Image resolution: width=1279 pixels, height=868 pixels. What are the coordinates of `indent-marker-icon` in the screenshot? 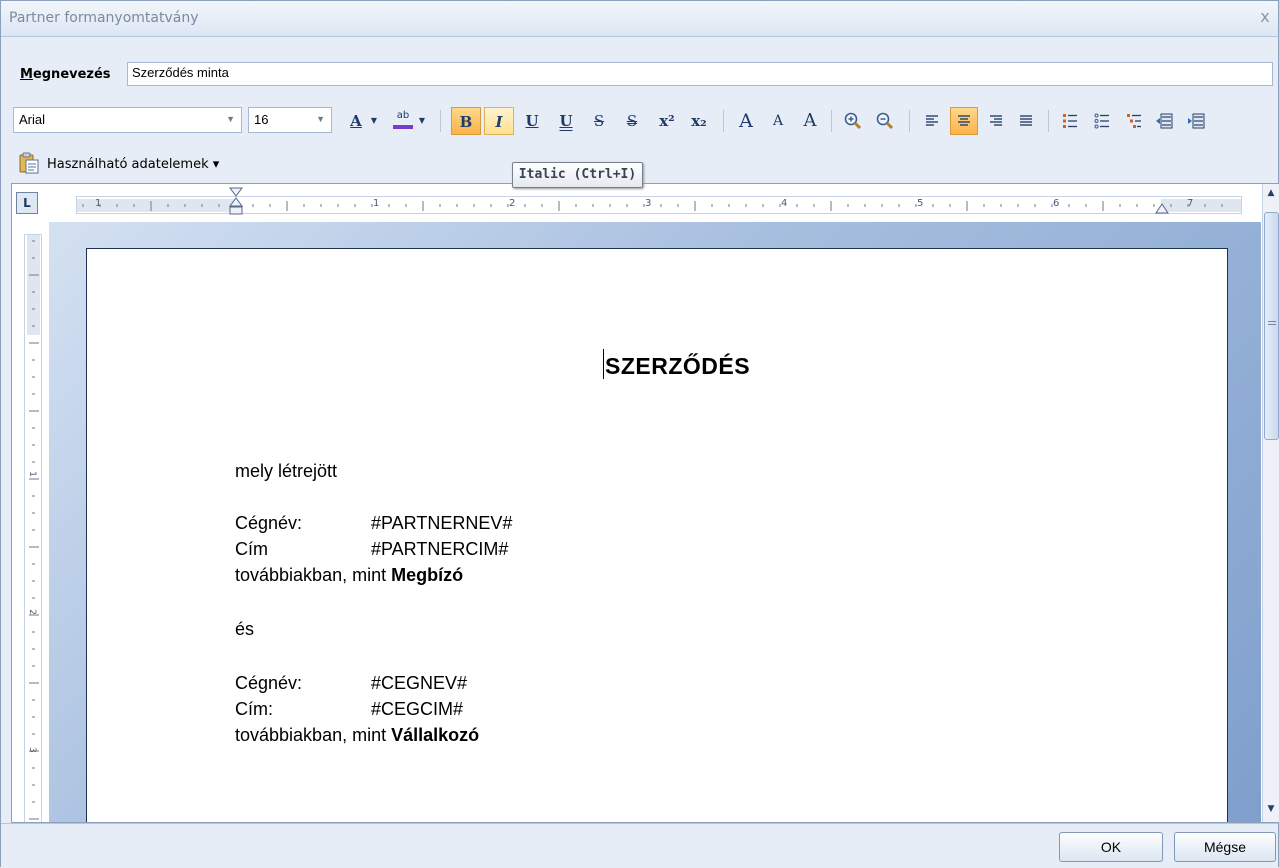 It's located at (236, 202).